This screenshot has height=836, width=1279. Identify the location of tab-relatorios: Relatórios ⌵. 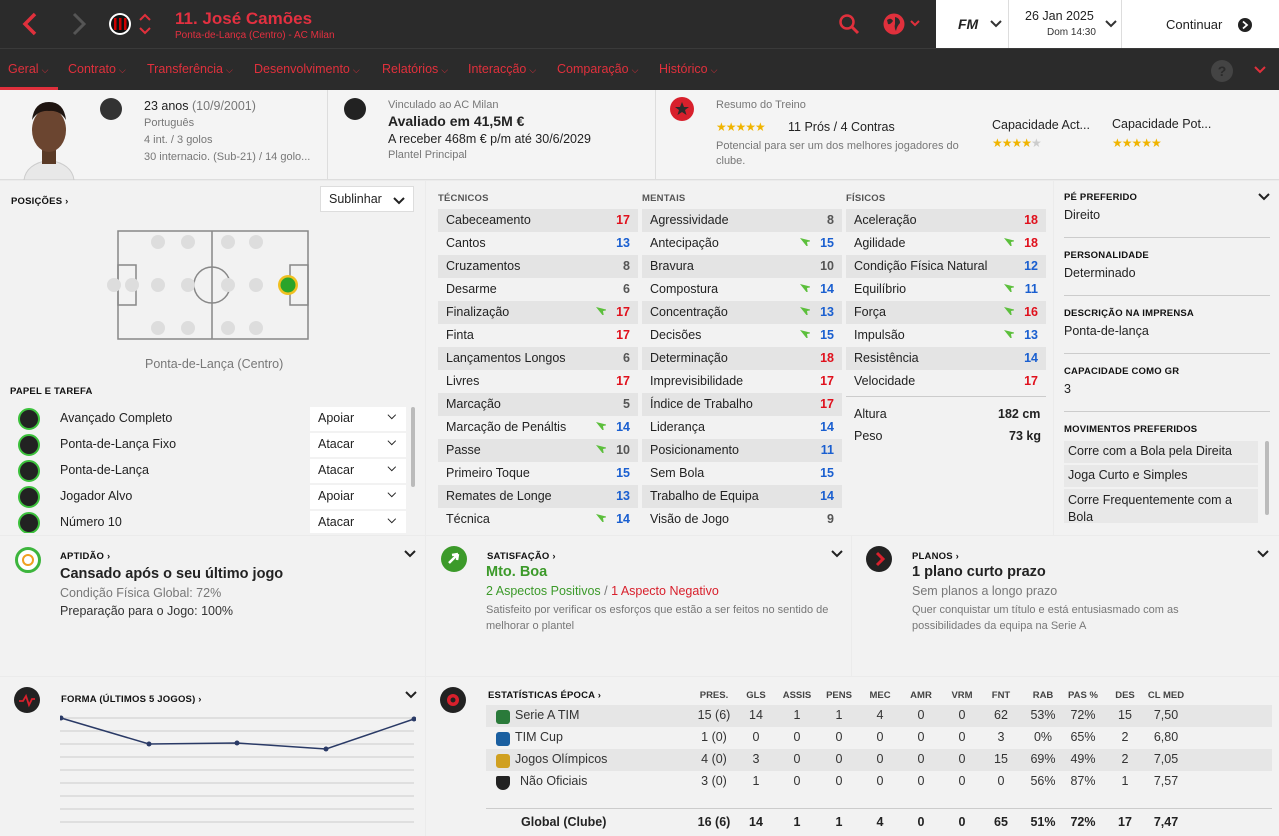
(415, 69).